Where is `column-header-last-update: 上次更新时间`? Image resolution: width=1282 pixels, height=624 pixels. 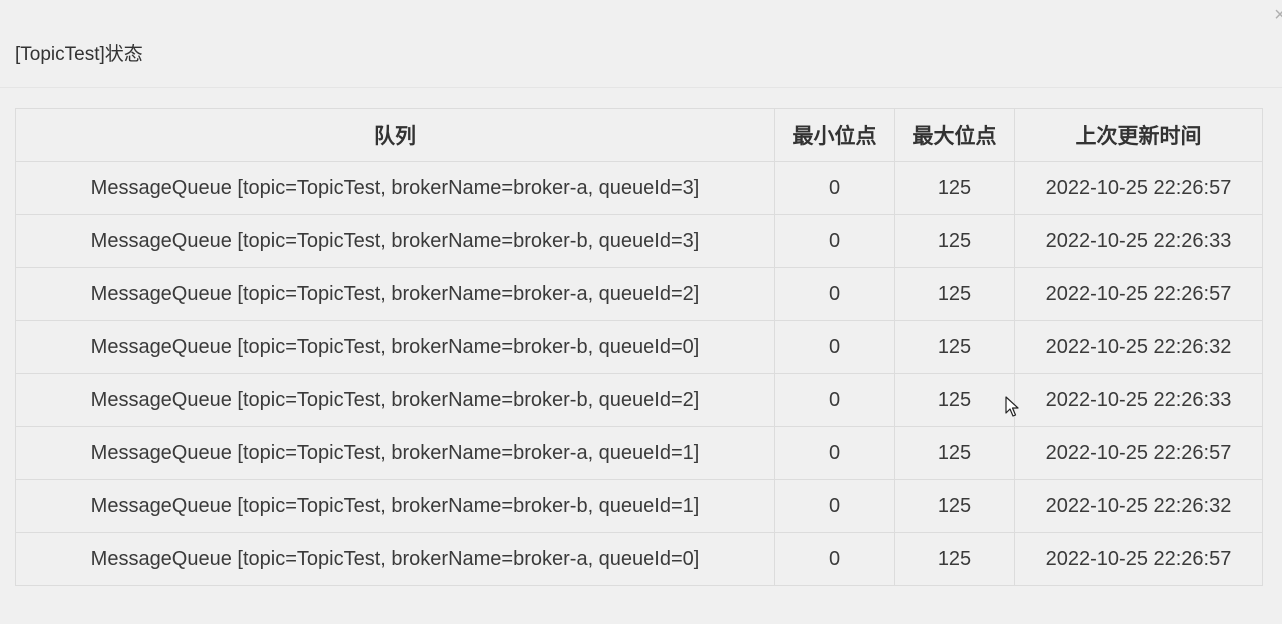
column-header-last-update: 上次更新时间 is located at coordinates (1138, 135).